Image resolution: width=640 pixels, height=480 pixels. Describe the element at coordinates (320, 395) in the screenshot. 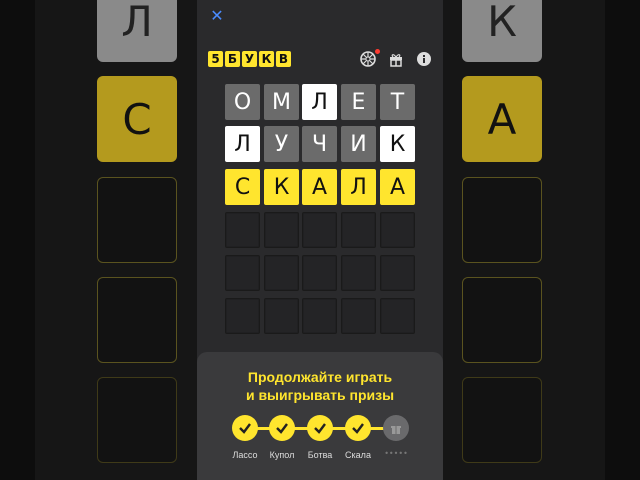

I see `prize-title-line: и выигрывать призы` at that location.